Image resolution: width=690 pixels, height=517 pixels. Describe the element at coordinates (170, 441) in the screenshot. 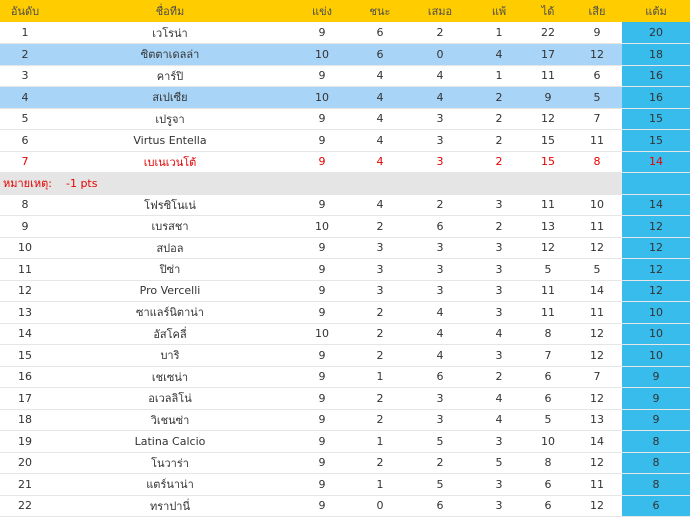

I see `team-name: Latina Calcio` at that location.